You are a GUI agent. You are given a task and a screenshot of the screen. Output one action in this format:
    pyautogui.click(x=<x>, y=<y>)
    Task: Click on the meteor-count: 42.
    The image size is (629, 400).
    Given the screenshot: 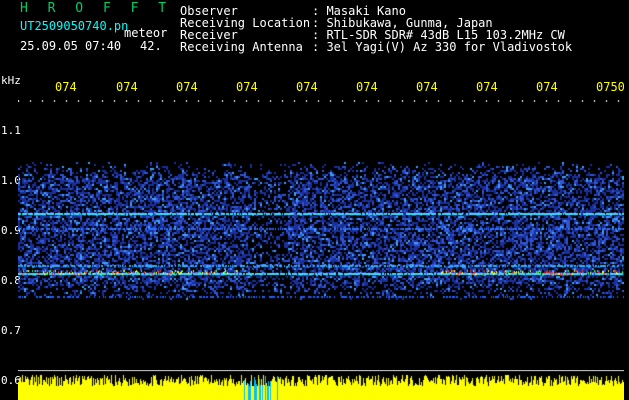 What is the action you would take?
    pyautogui.click(x=151, y=46)
    